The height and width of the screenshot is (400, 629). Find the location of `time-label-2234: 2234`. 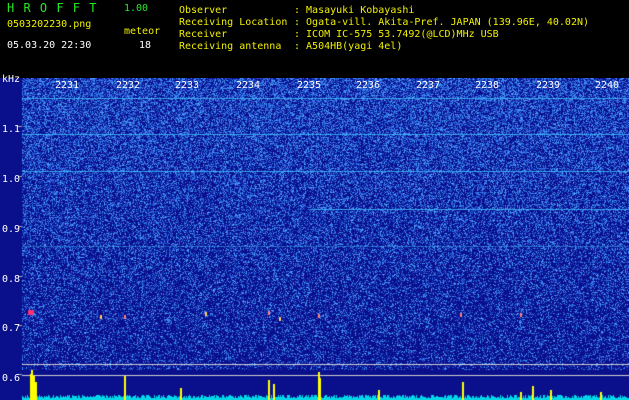

time-label-2234: 2234 is located at coordinates (248, 85).